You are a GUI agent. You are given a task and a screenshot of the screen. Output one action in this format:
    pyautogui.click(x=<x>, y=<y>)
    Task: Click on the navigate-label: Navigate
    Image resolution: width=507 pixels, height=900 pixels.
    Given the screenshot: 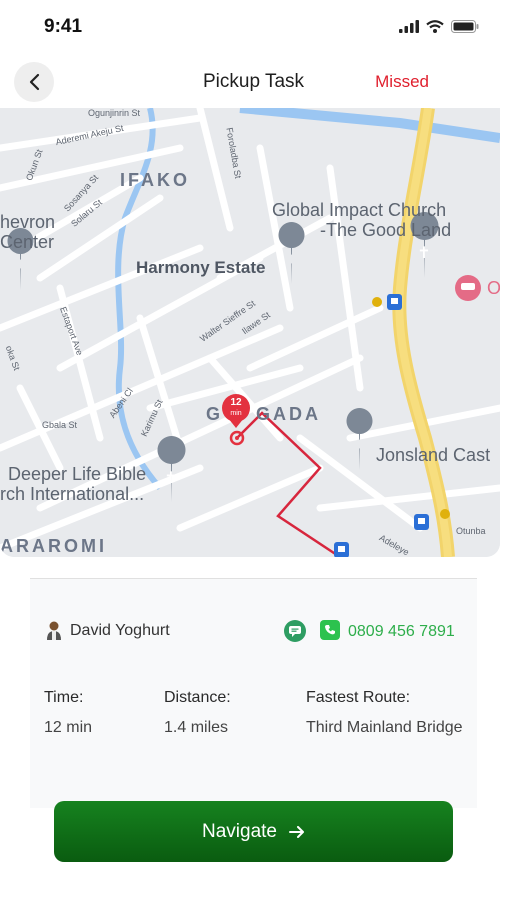 What is the action you would take?
    pyautogui.click(x=239, y=831)
    